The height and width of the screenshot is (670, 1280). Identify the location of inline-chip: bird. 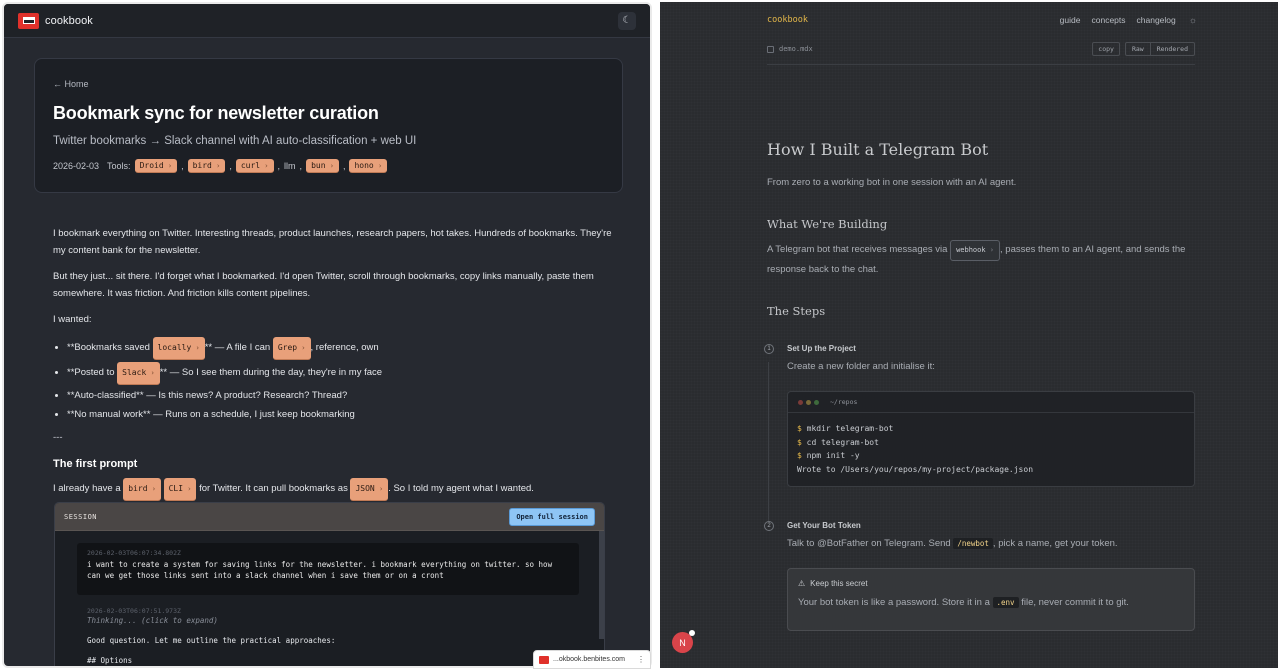
(142, 489).